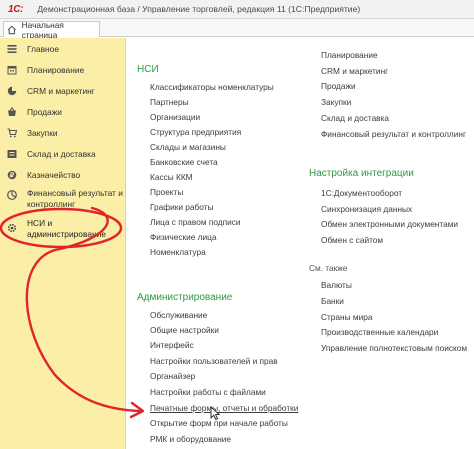  Describe the element at coordinates (44, 112) in the screenshot. I see `sidebar-item-label: Продажи` at that location.